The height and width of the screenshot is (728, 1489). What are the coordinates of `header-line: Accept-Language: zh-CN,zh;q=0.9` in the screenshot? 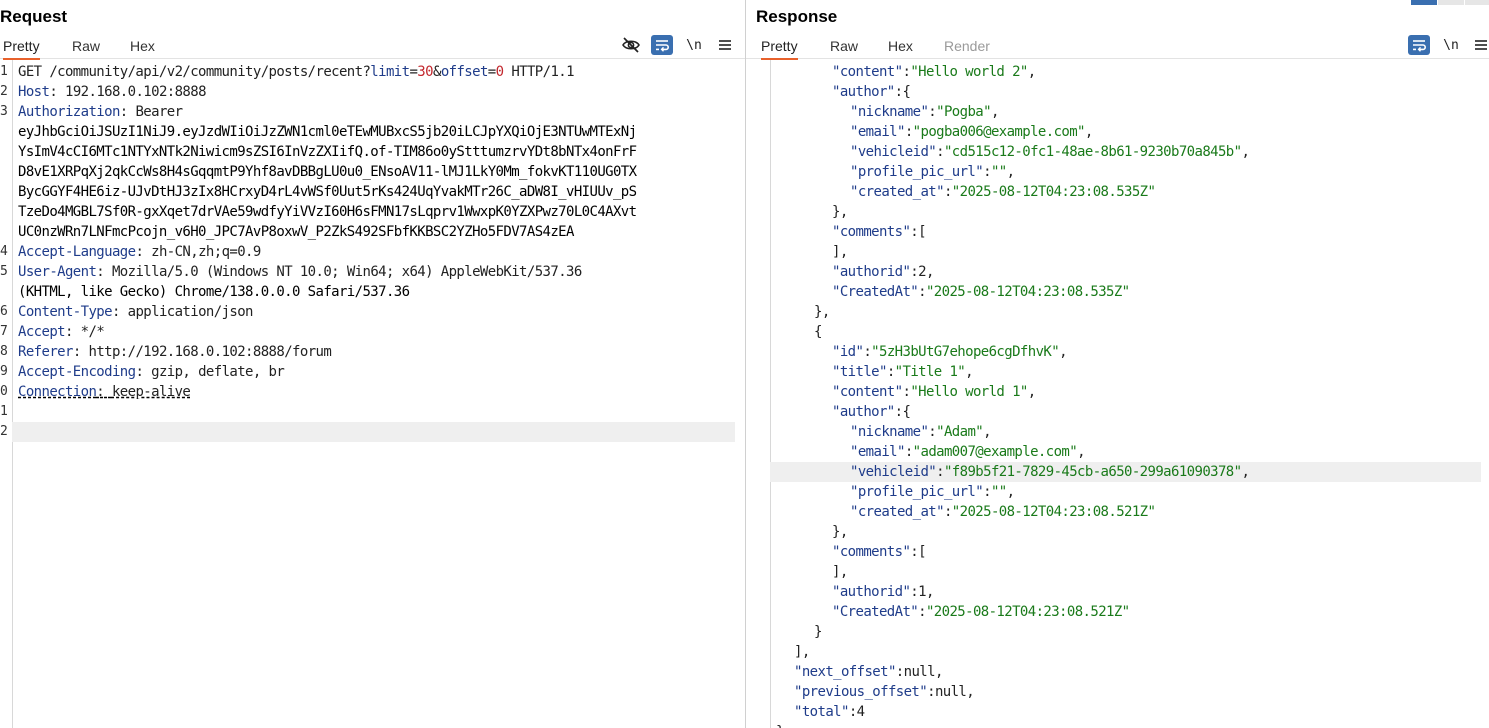 It's located at (377, 252).